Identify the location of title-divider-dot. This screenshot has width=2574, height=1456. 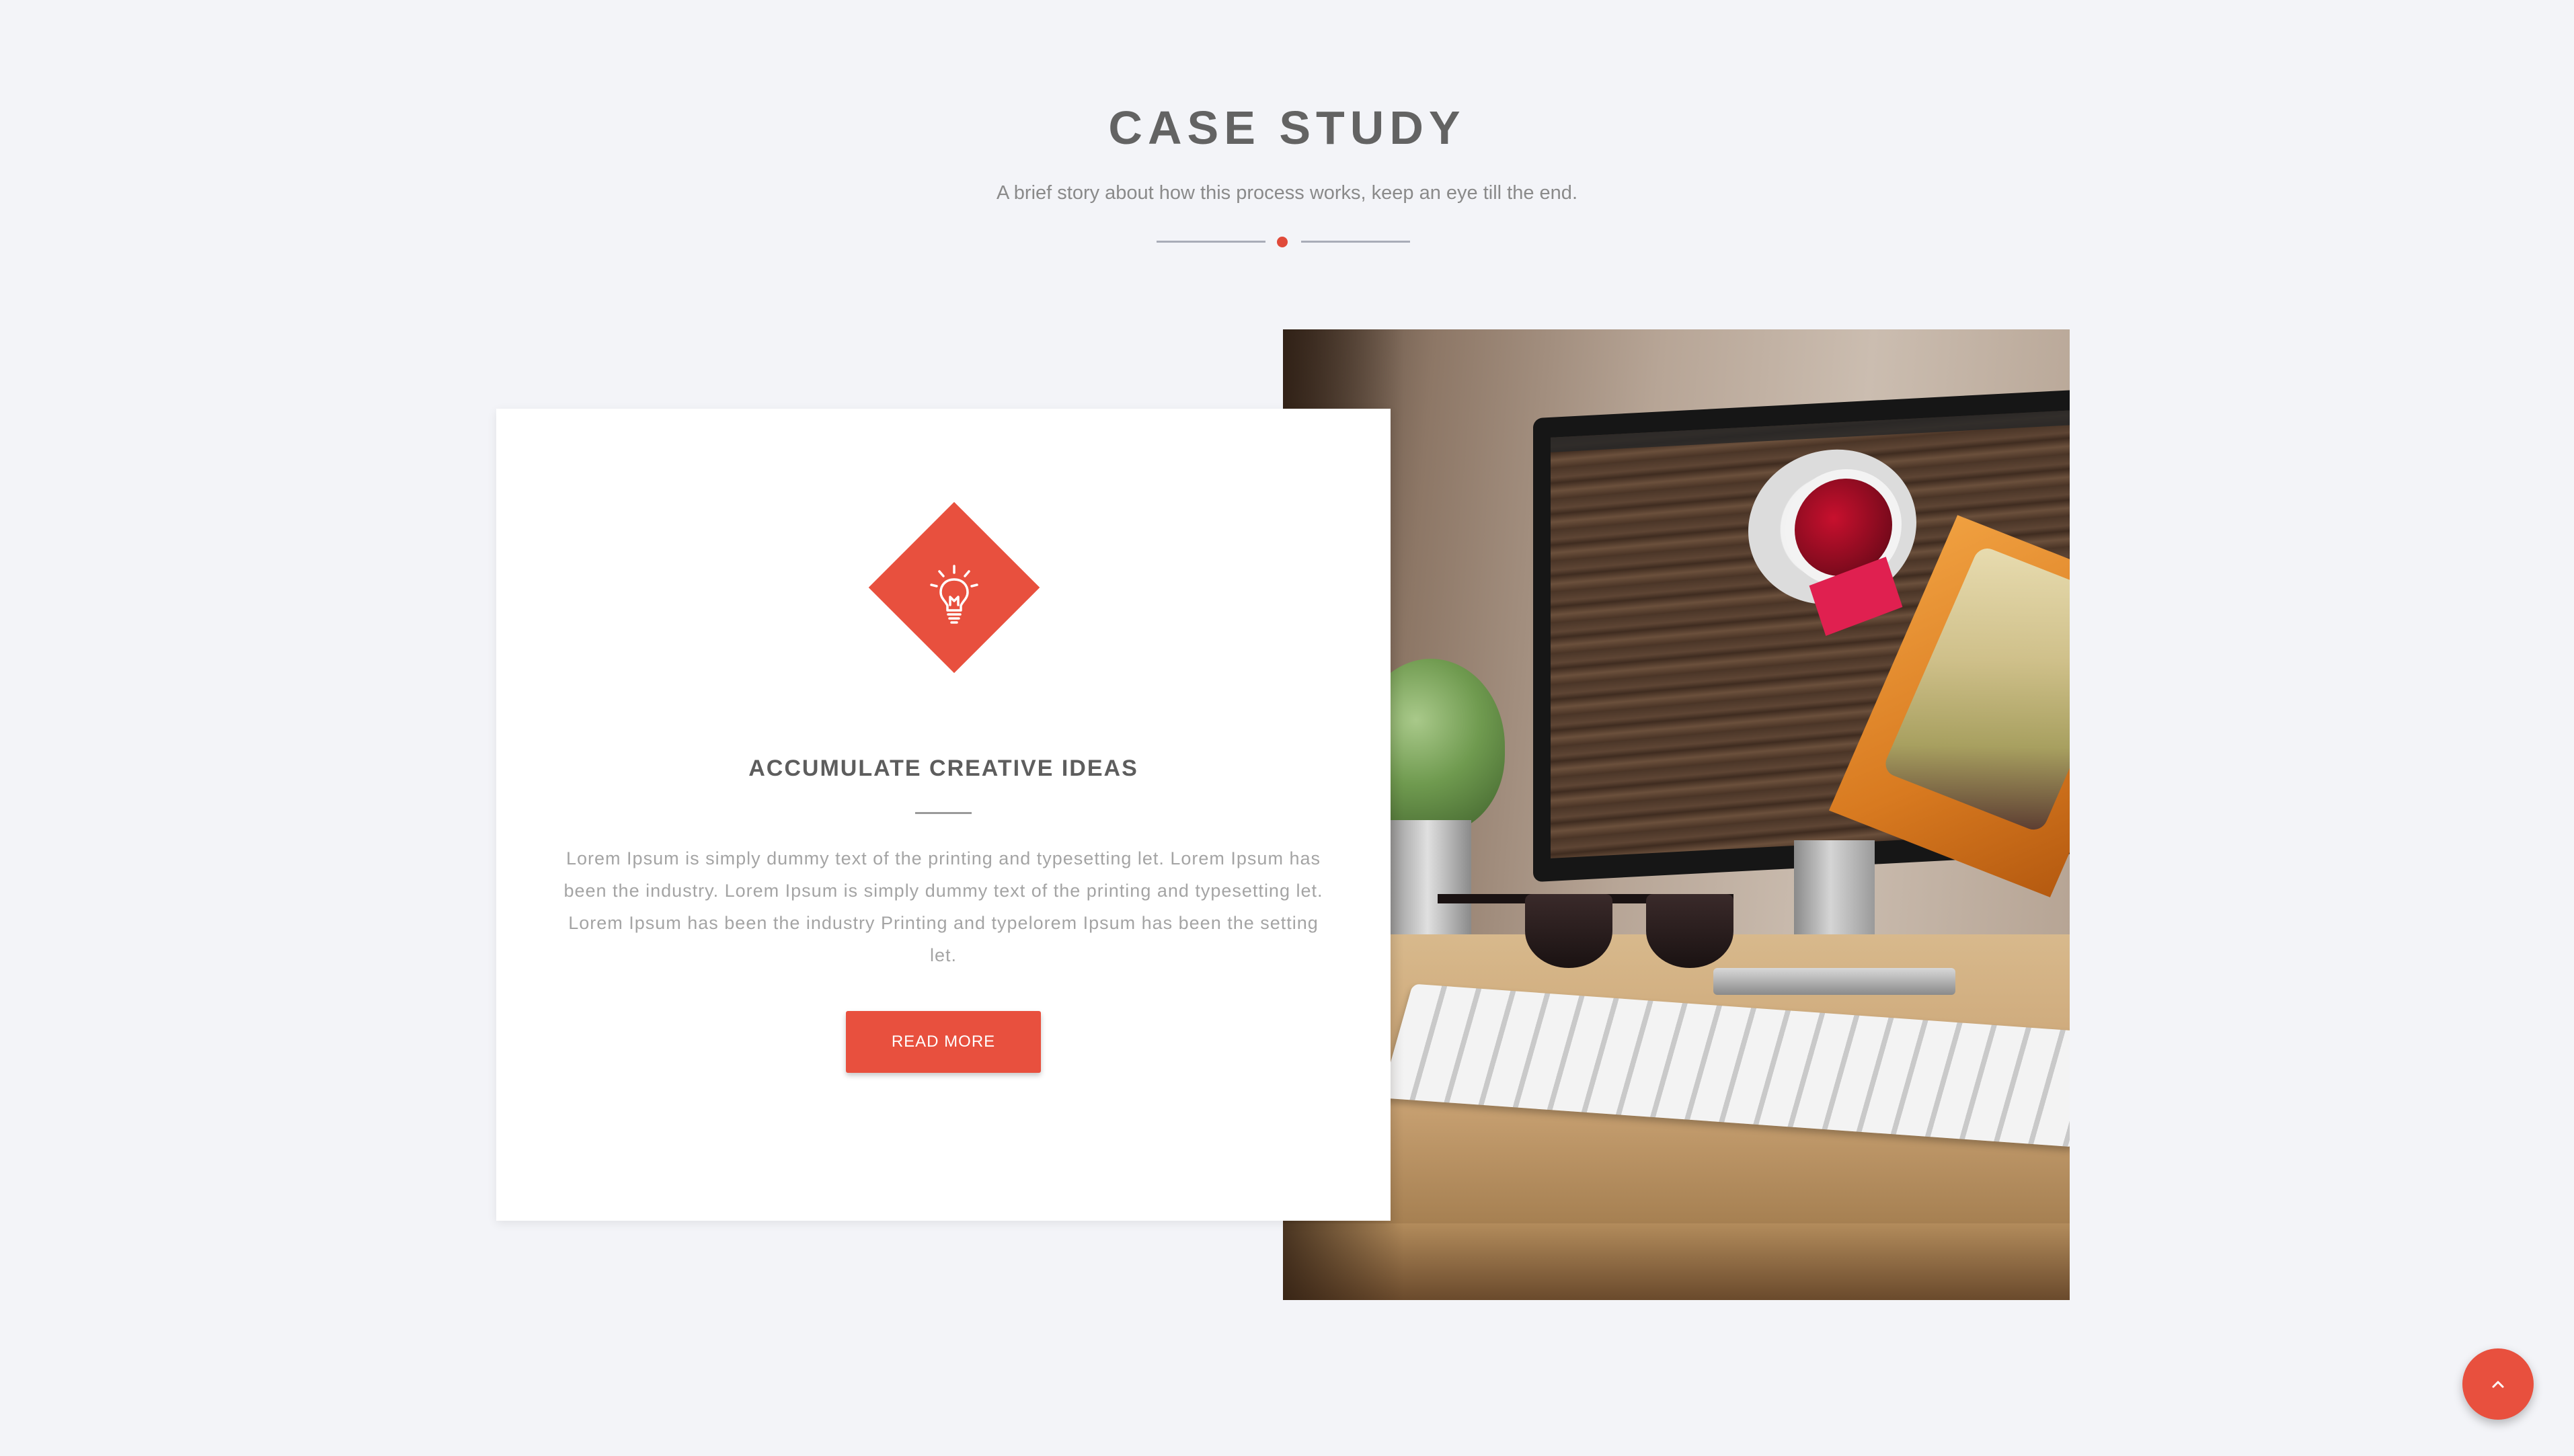
(1282, 242).